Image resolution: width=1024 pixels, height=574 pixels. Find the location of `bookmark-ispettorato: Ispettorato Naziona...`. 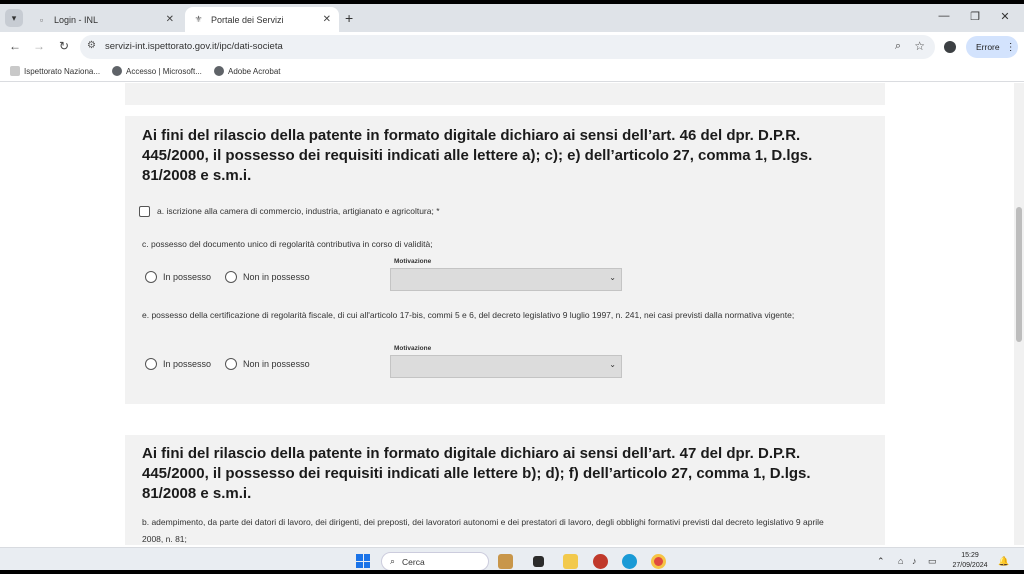

bookmark-ispettorato: Ispettorato Naziona... is located at coordinates (55, 71).